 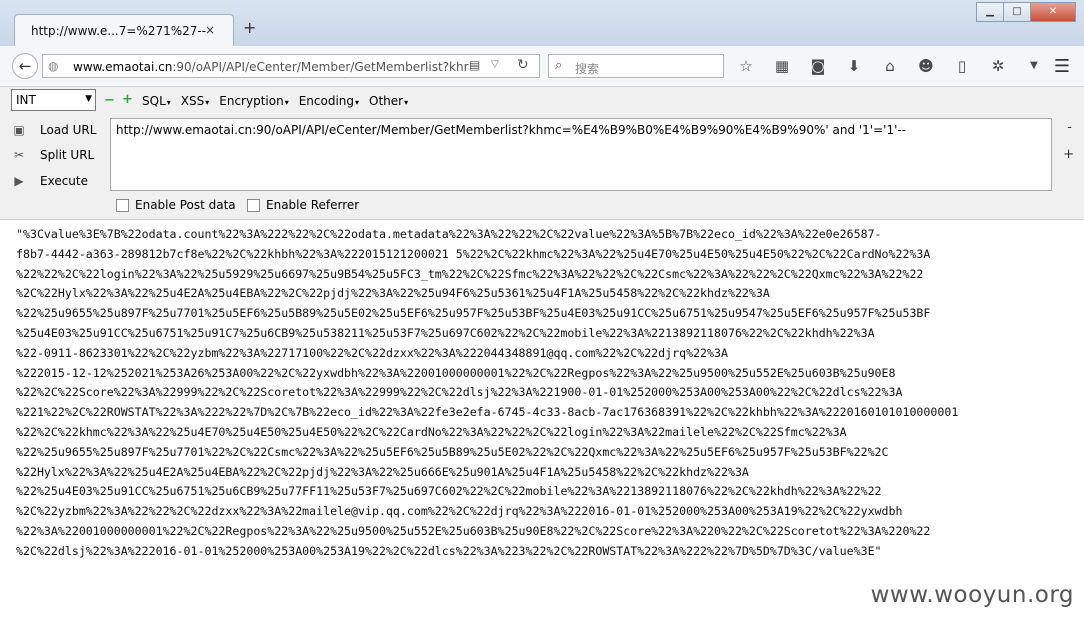 What do you see at coordinates (1068, 154) in the screenshot?
I see `expand-button: +` at bounding box center [1068, 154].